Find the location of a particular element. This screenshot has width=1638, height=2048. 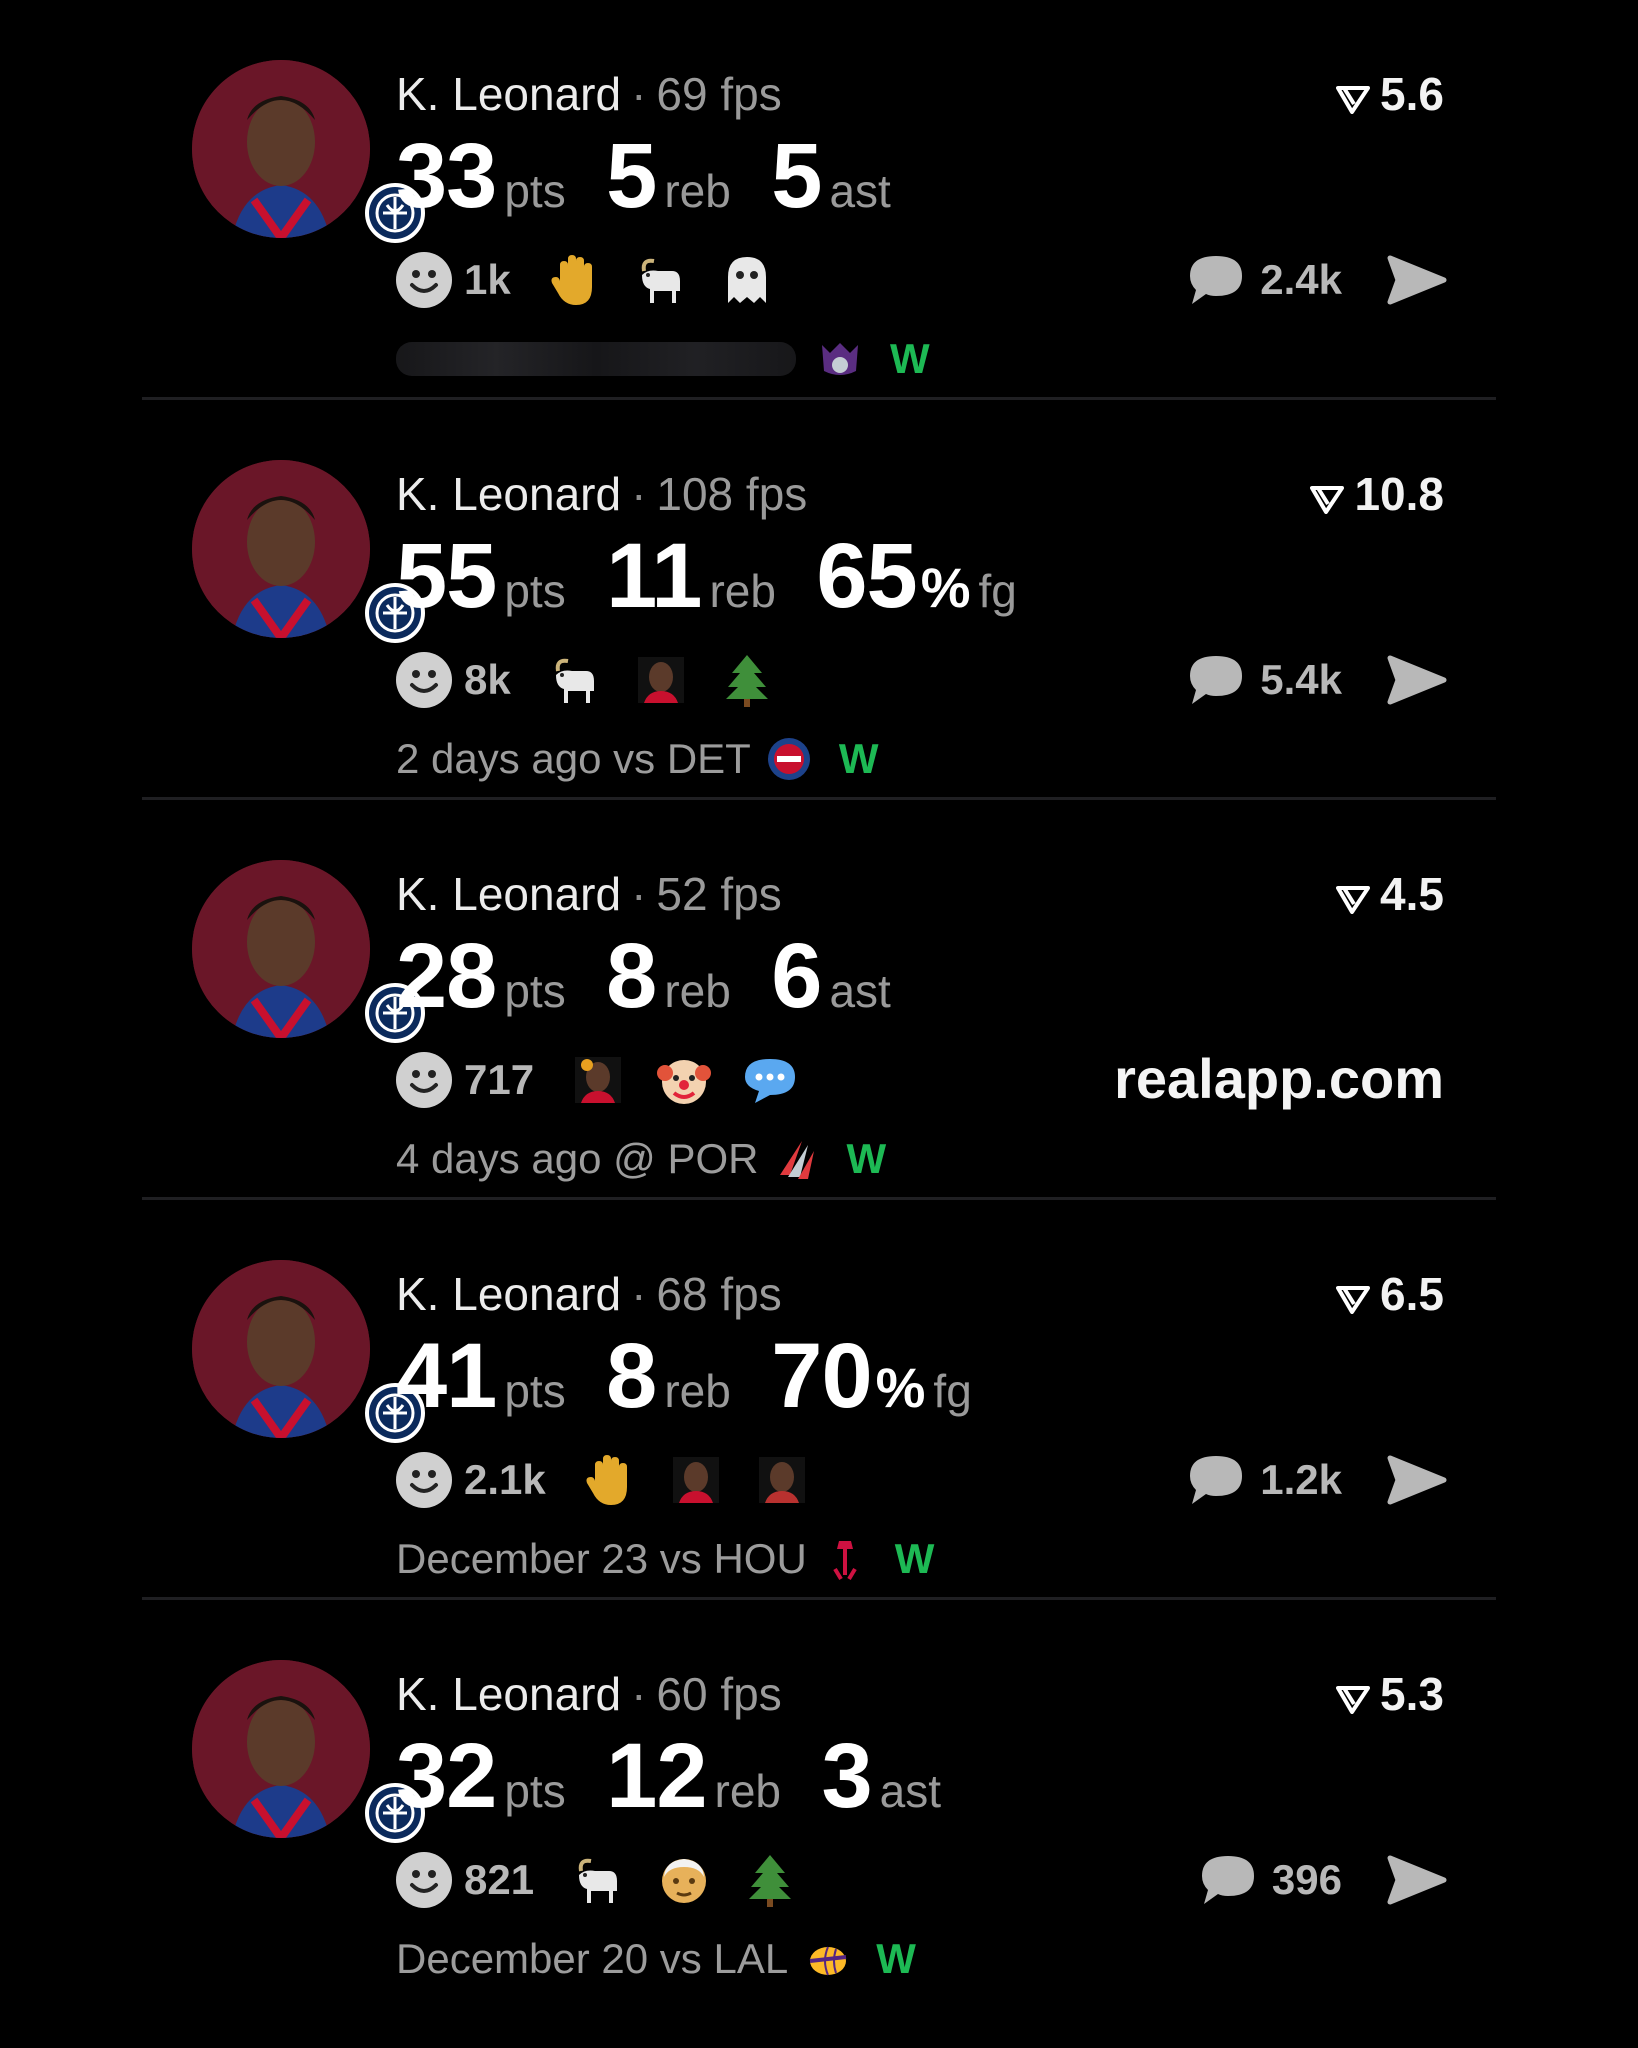

player-name-line: K. Leonard · 108 fps is located at coordinates (601, 494).